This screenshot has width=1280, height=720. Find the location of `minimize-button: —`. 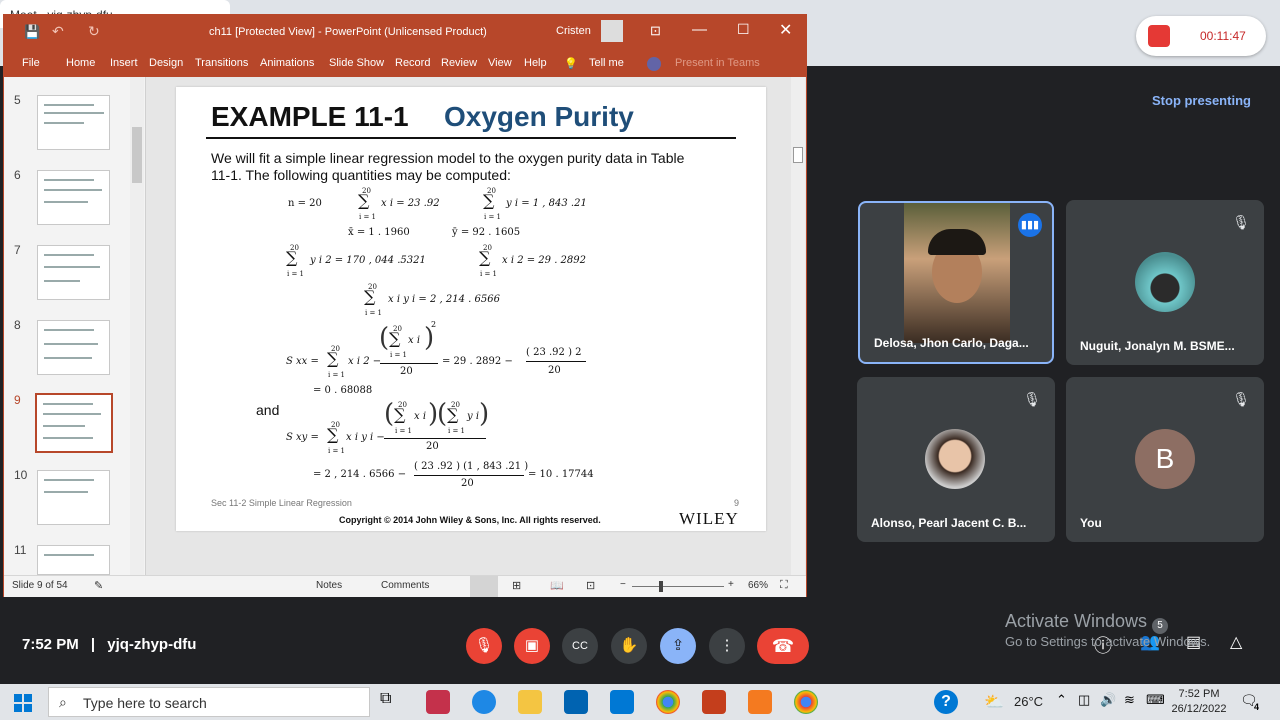

minimize-button: — is located at coordinates (699, 29).